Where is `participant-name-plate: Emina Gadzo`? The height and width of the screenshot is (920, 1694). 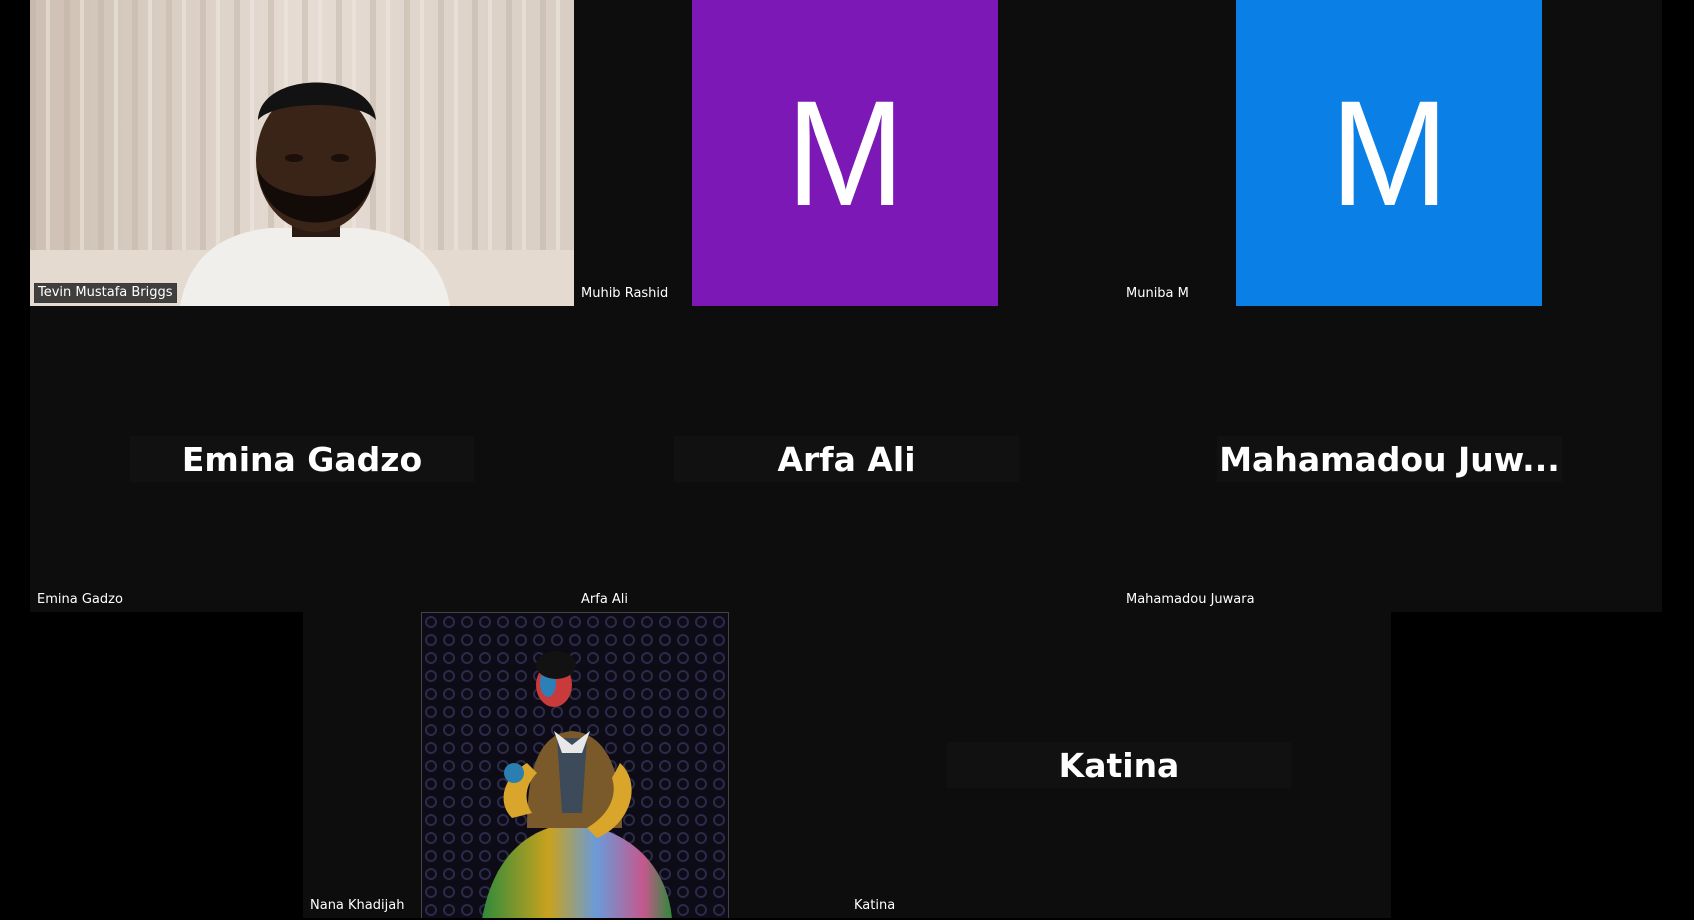 participant-name-plate: Emina Gadzo is located at coordinates (302, 459).